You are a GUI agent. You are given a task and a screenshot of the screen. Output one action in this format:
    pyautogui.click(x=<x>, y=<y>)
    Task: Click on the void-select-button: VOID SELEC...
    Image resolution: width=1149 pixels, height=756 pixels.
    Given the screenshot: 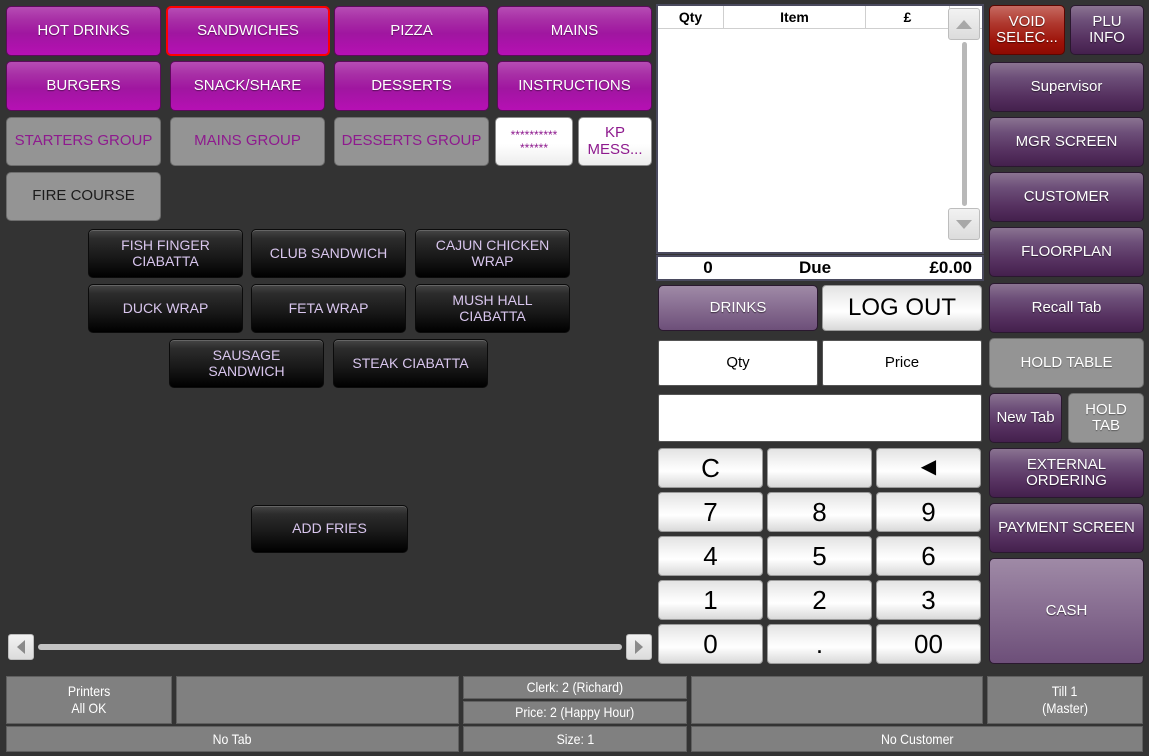 What is the action you would take?
    pyautogui.click(x=1027, y=30)
    